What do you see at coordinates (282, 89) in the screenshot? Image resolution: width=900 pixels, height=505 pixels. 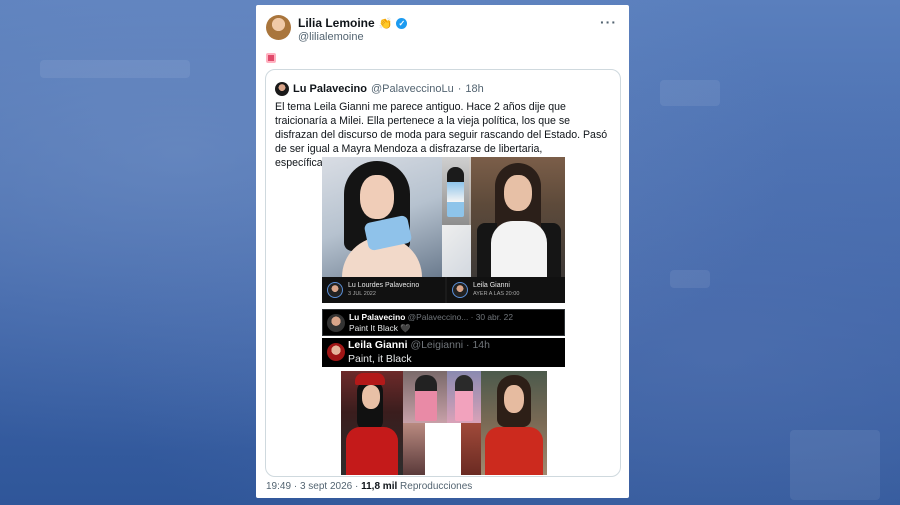 I see `quoted-author-avatar` at bounding box center [282, 89].